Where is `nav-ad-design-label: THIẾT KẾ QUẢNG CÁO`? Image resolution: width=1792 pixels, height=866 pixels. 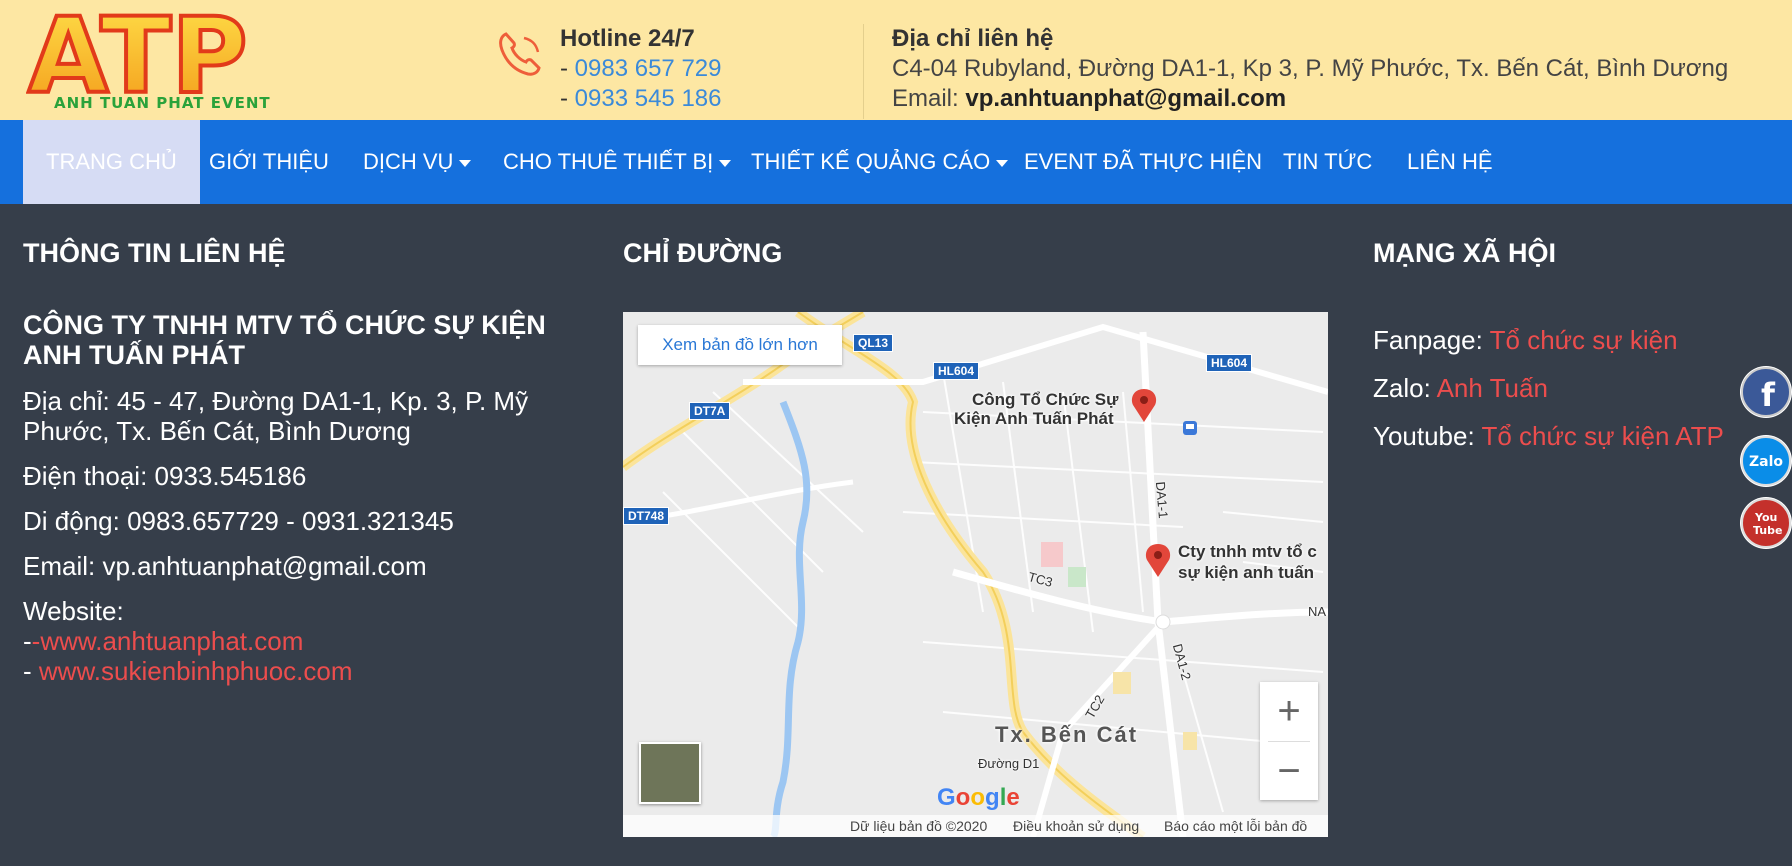
nav-ad-design-label: THIẾT KẾ QUẢNG CÁO is located at coordinates (871, 161).